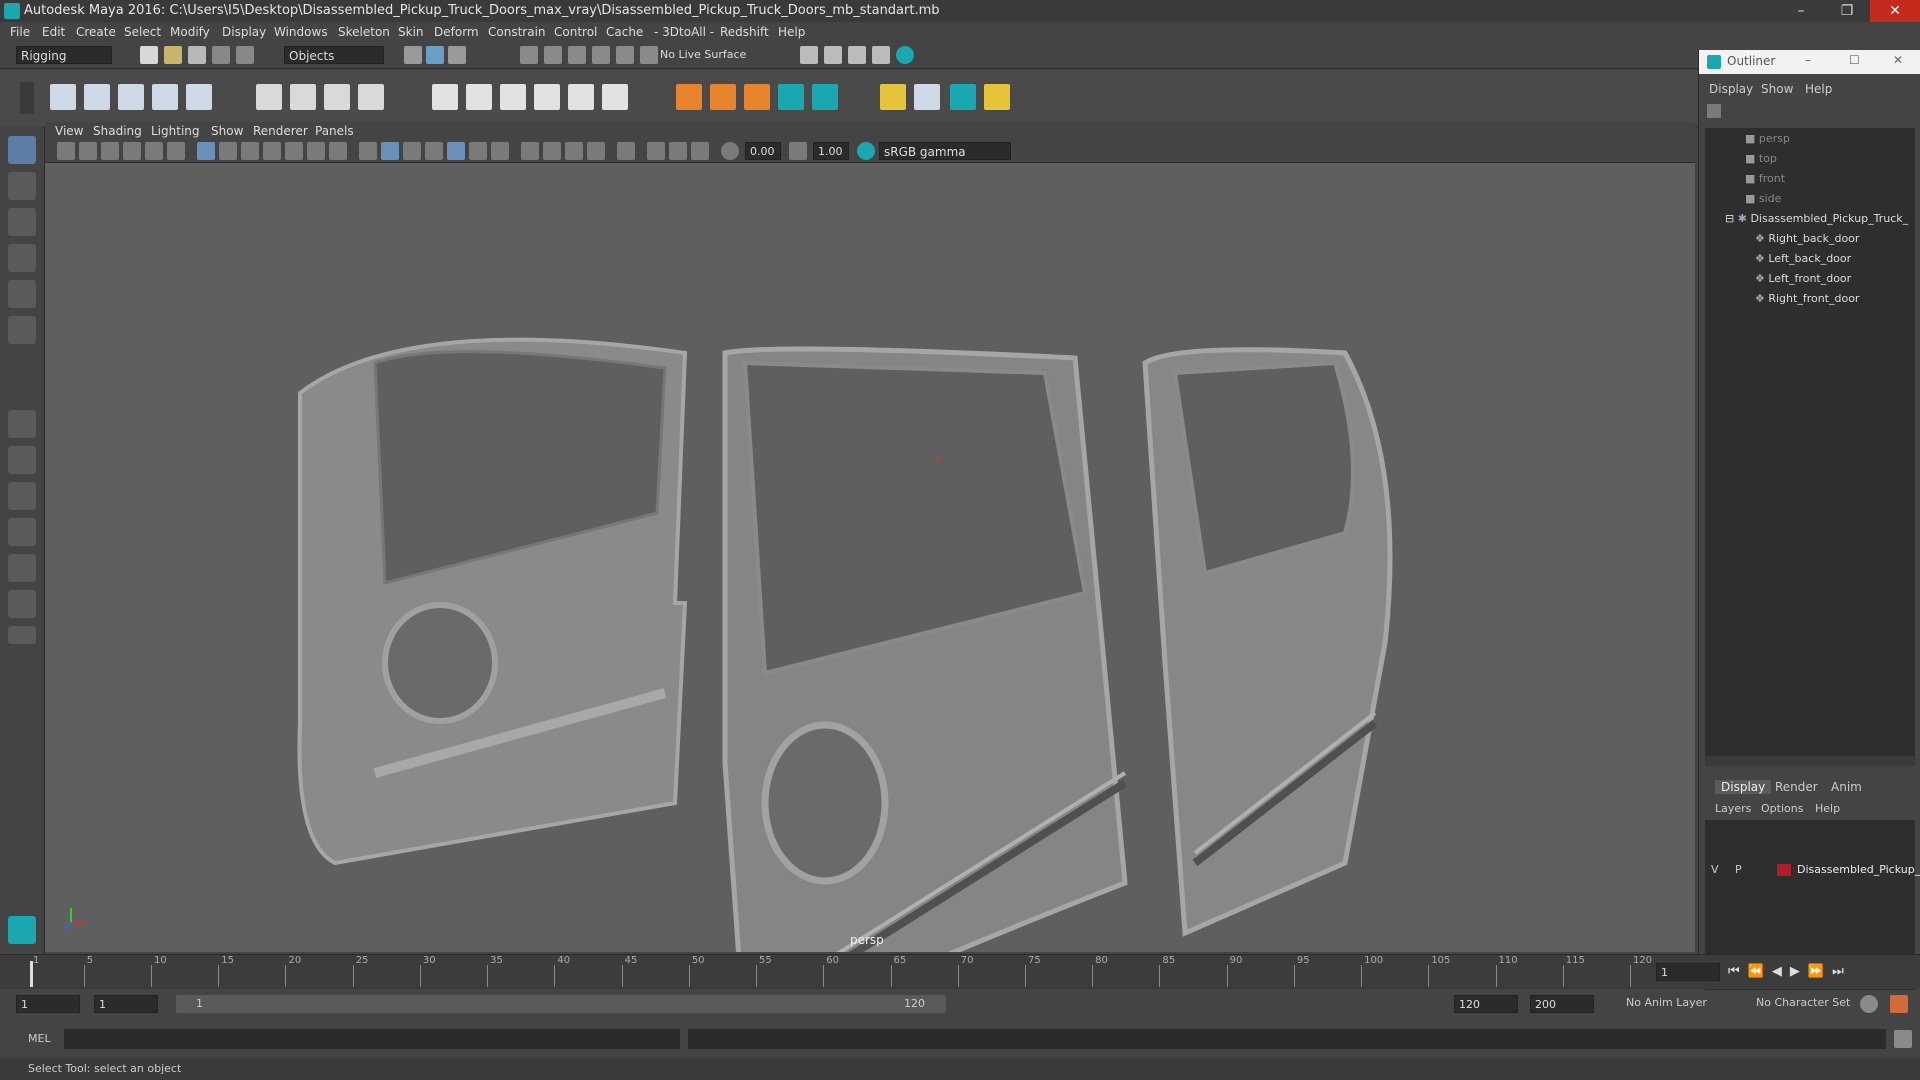 Image resolution: width=1920 pixels, height=1080 pixels. What do you see at coordinates (456, 32) in the screenshot?
I see `menu-deform: Deform` at bounding box center [456, 32].